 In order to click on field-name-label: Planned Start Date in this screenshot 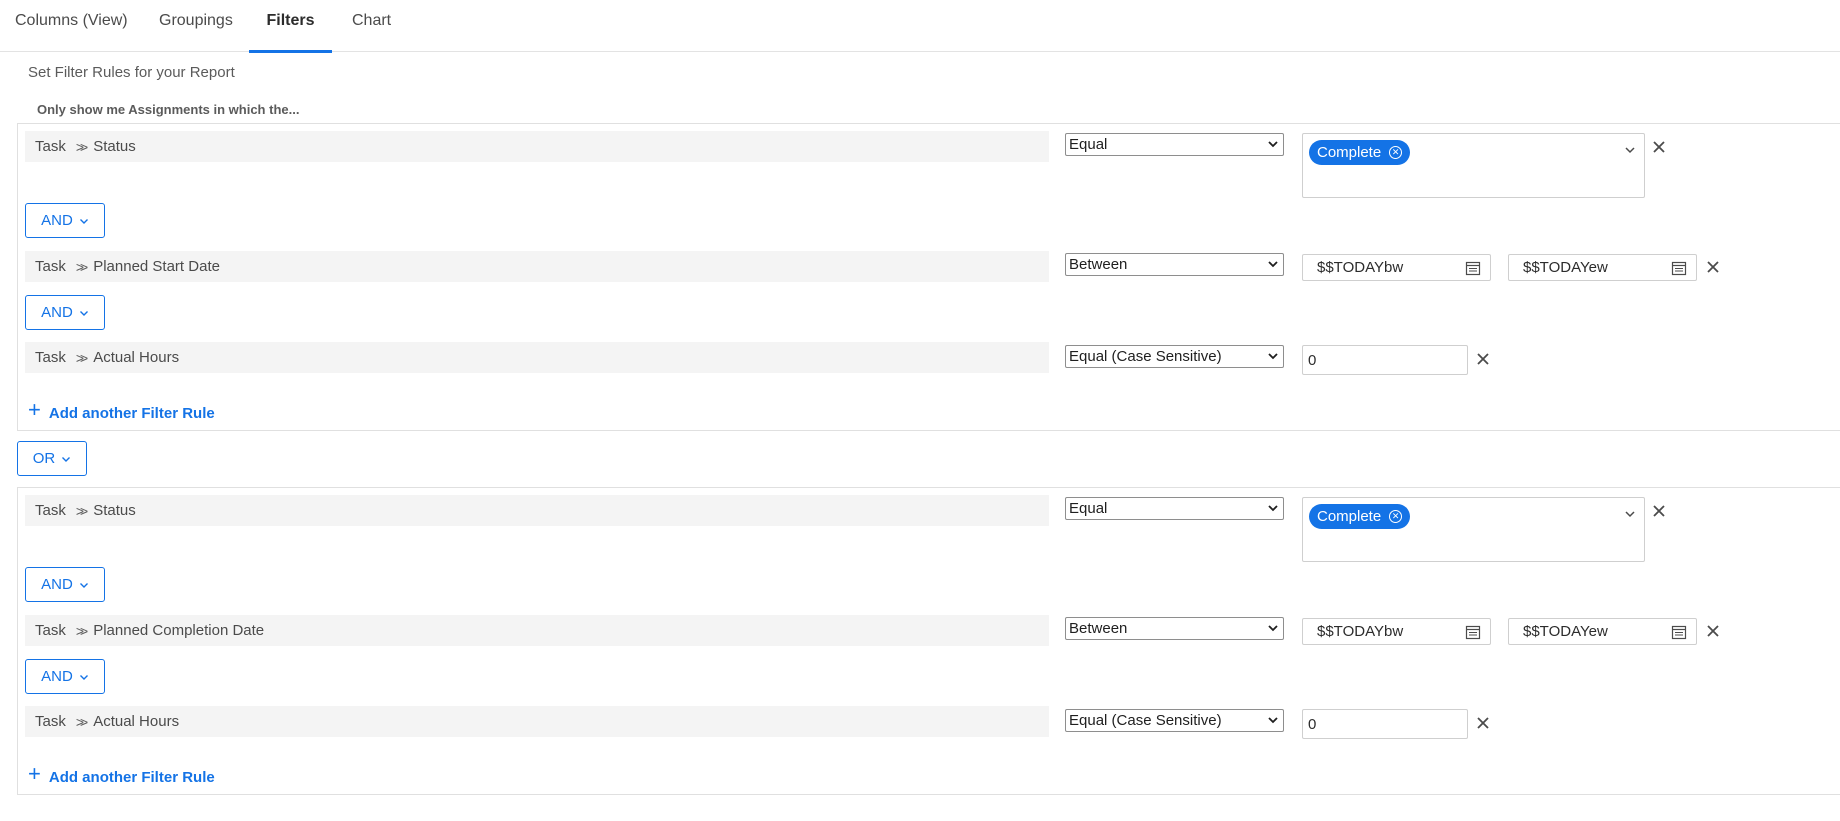, I will do `click(156, 266)`.